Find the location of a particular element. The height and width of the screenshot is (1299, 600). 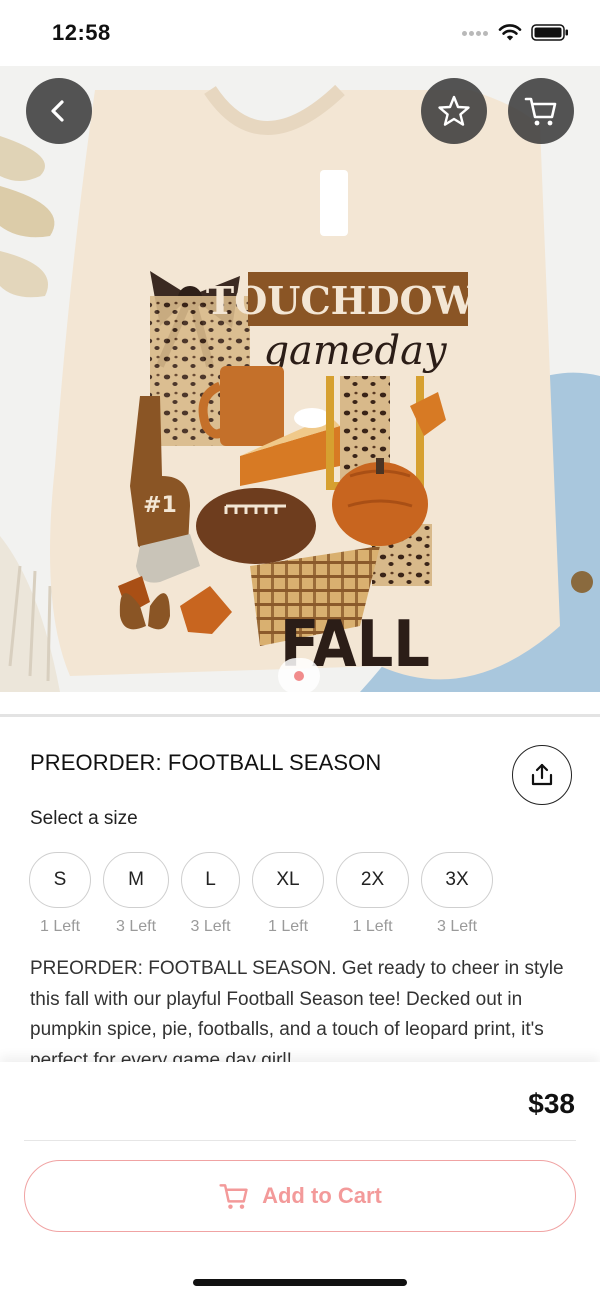

share-button is located at coordinates (542, 775).